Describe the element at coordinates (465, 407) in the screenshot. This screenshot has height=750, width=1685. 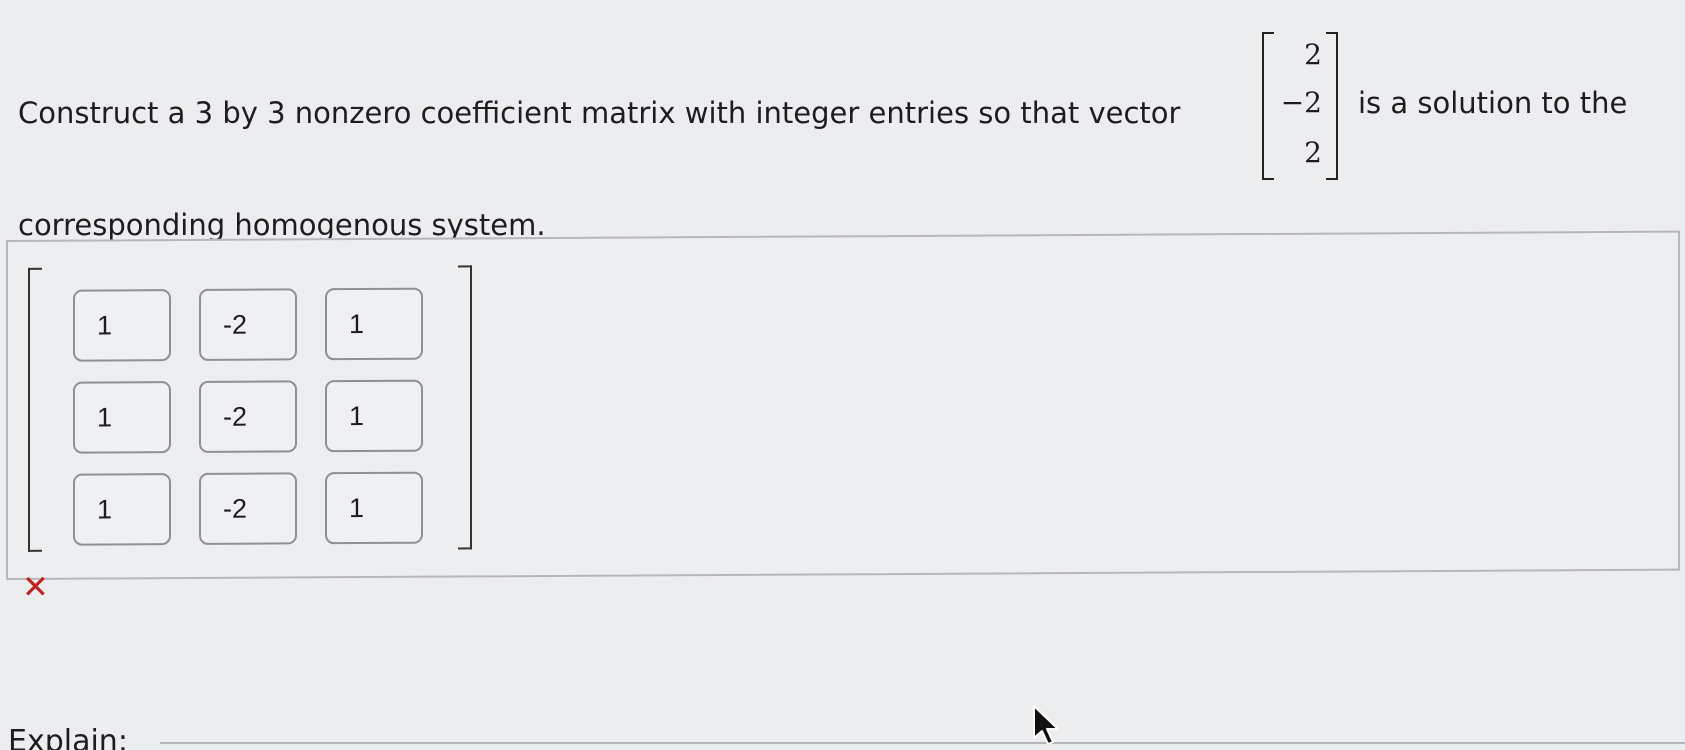
I see `matrix-right-bracket` at that location.